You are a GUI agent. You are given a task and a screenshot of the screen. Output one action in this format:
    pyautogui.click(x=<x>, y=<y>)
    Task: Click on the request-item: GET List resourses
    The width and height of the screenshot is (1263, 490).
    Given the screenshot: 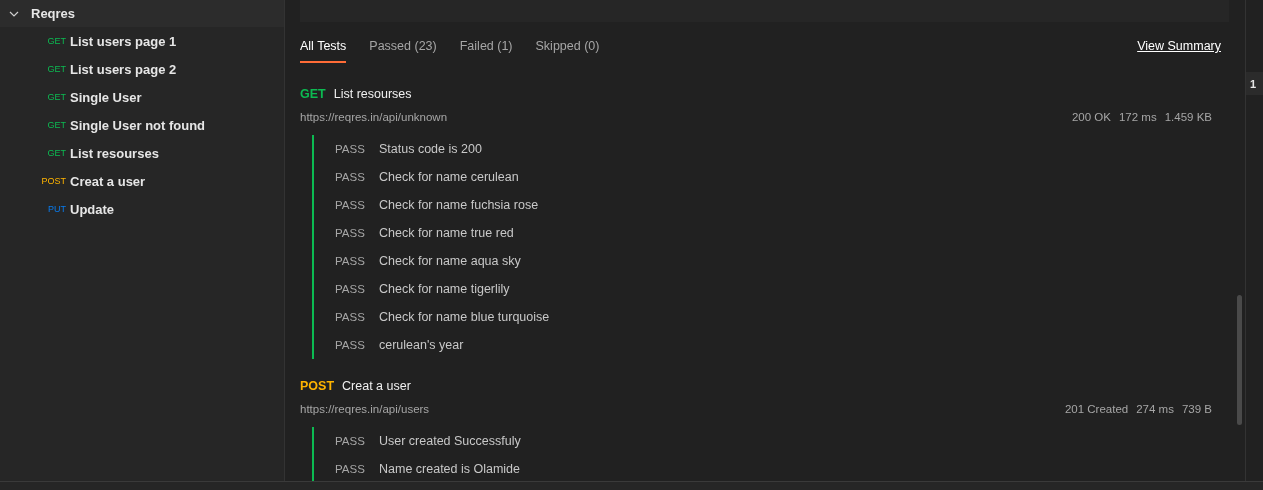 What is the action you would take?
    pyautogui.click(x=142, y=153)
    